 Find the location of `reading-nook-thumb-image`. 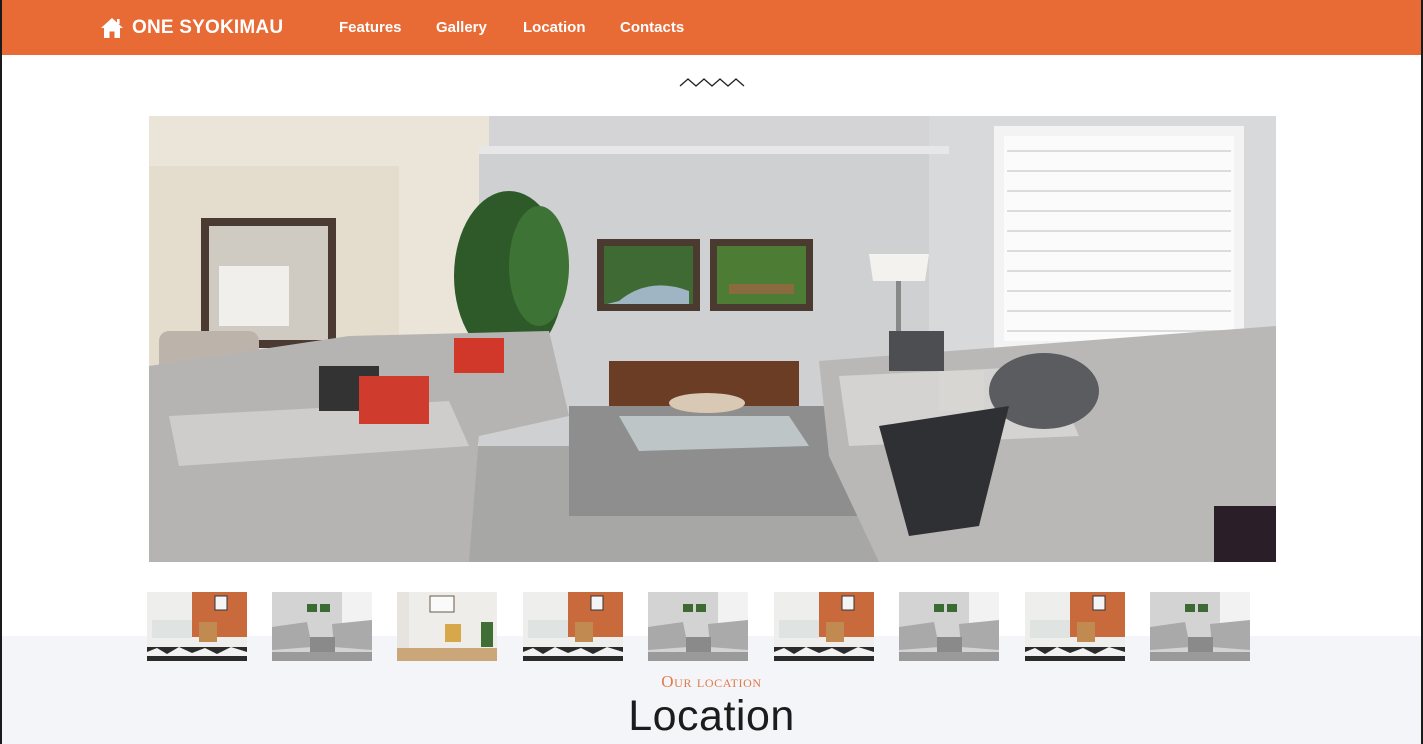

reading-nook-thumb-image is located at coordinates (447, 626).